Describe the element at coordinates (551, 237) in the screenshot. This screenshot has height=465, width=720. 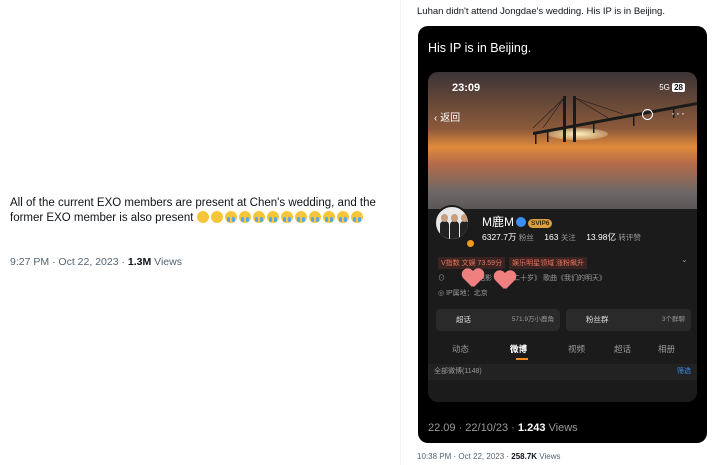
I see `following-count: 163` at that location.